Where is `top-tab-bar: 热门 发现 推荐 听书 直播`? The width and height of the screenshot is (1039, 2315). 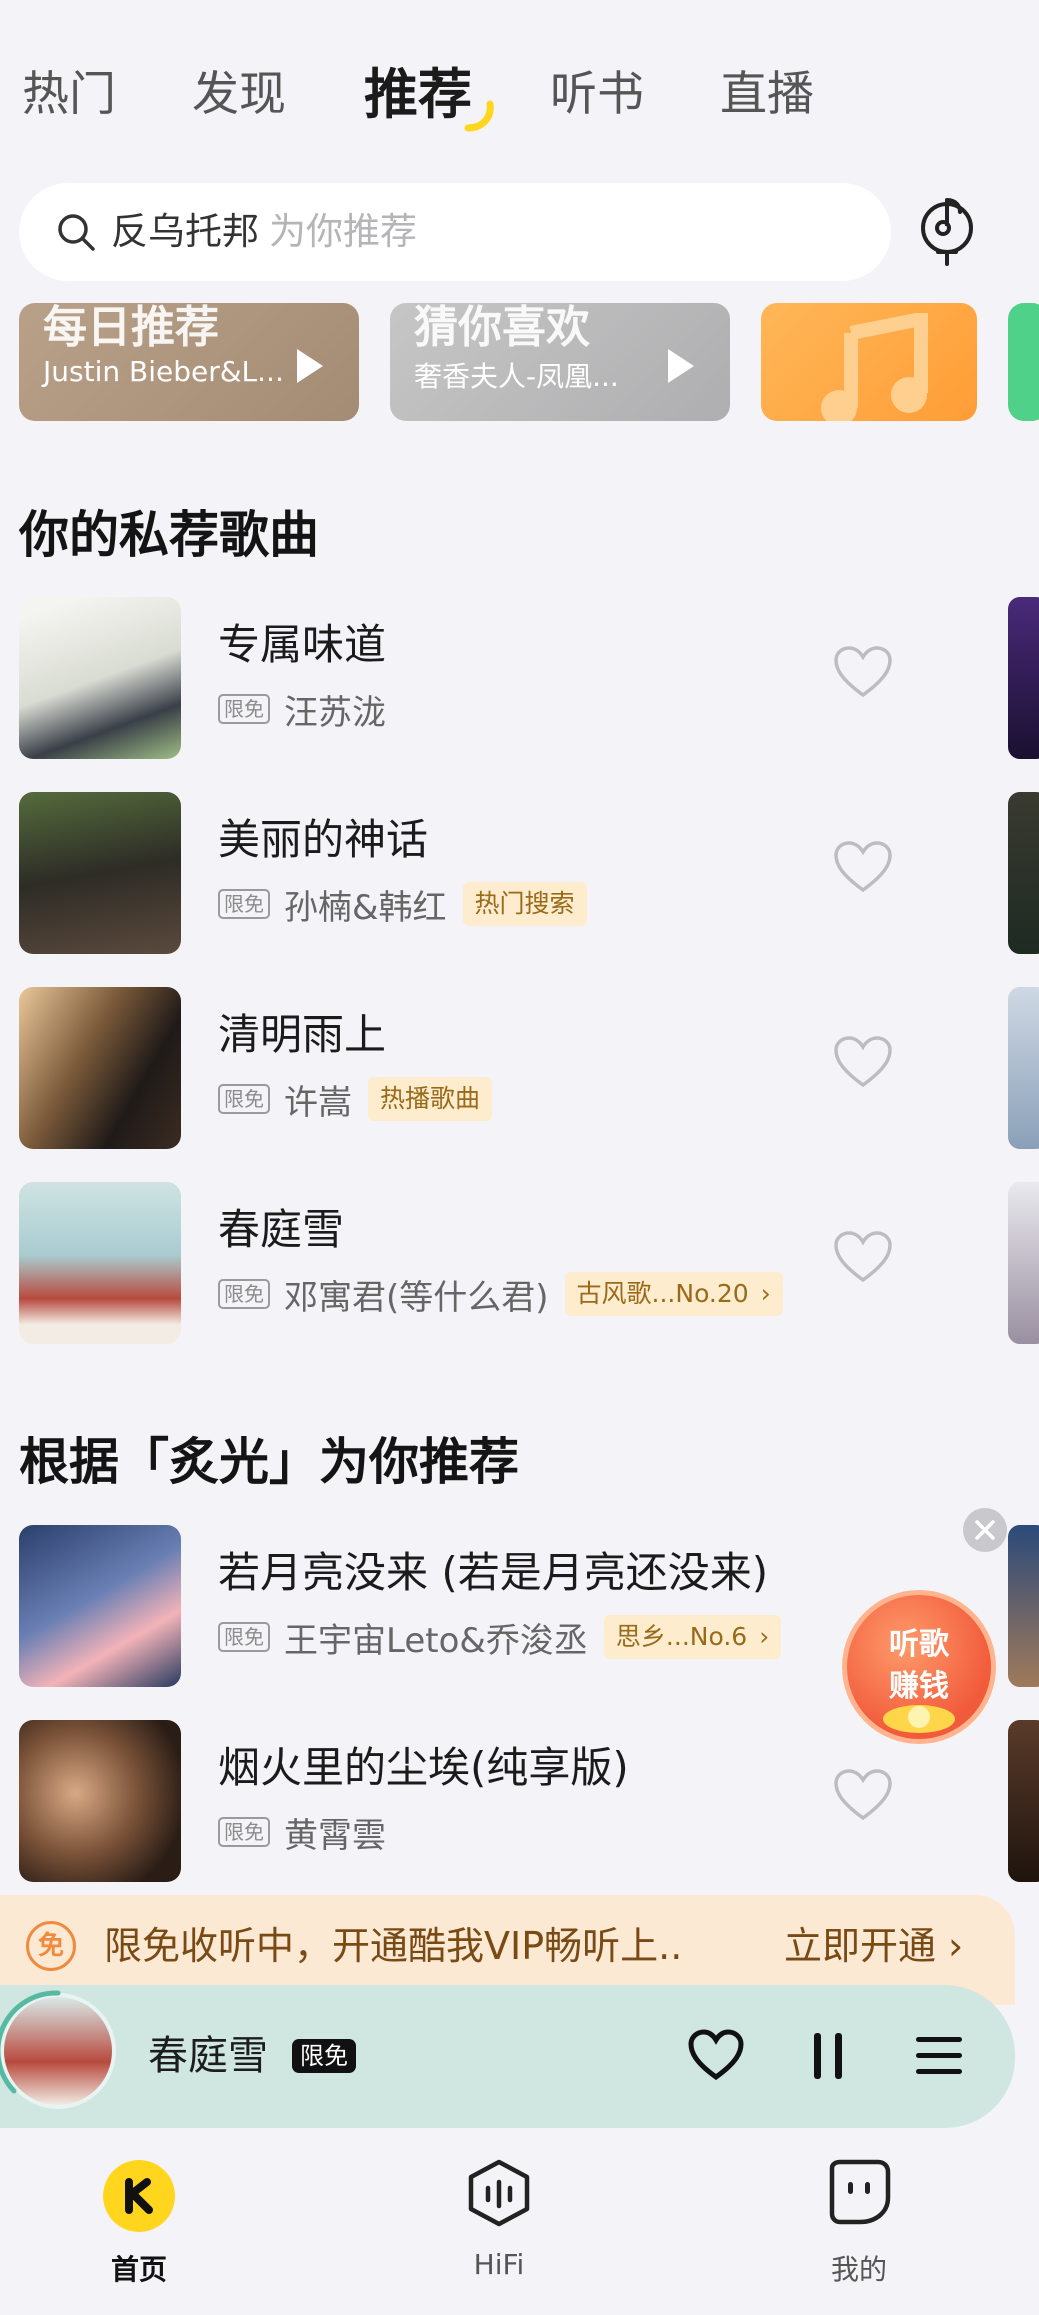 top-tab-bar: 热门 发现 推荐 听书 直播 is located at coordinates (519, 95).